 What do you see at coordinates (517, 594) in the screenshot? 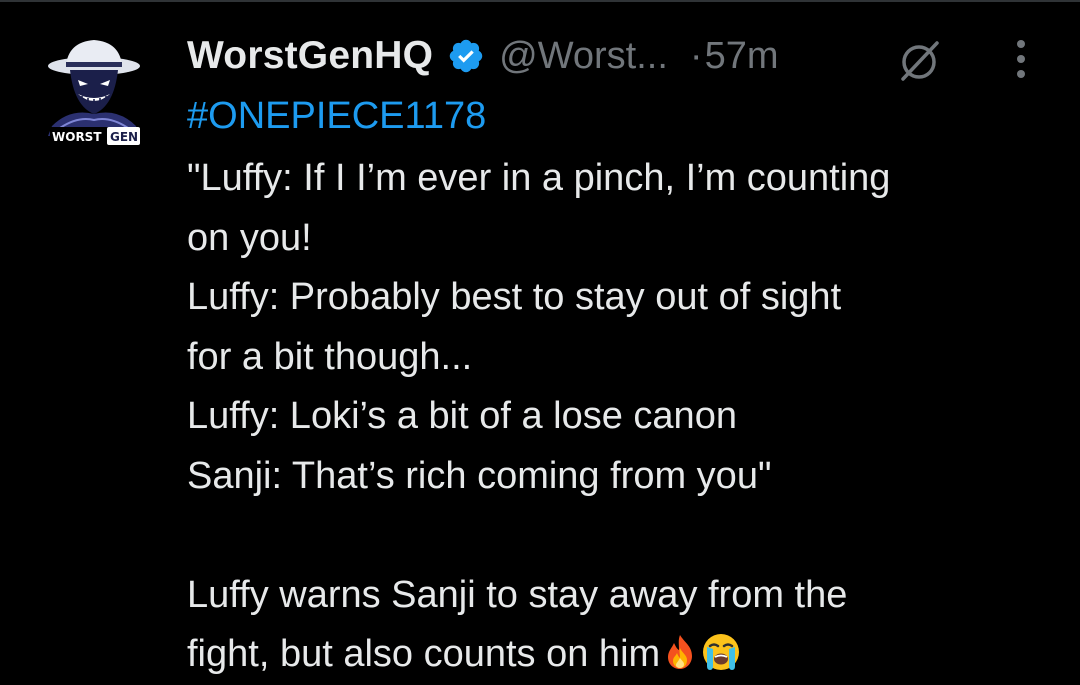
I see `tweet-line: Luffy warns Sanji to stay away from the` at bounding box center [517, 594].